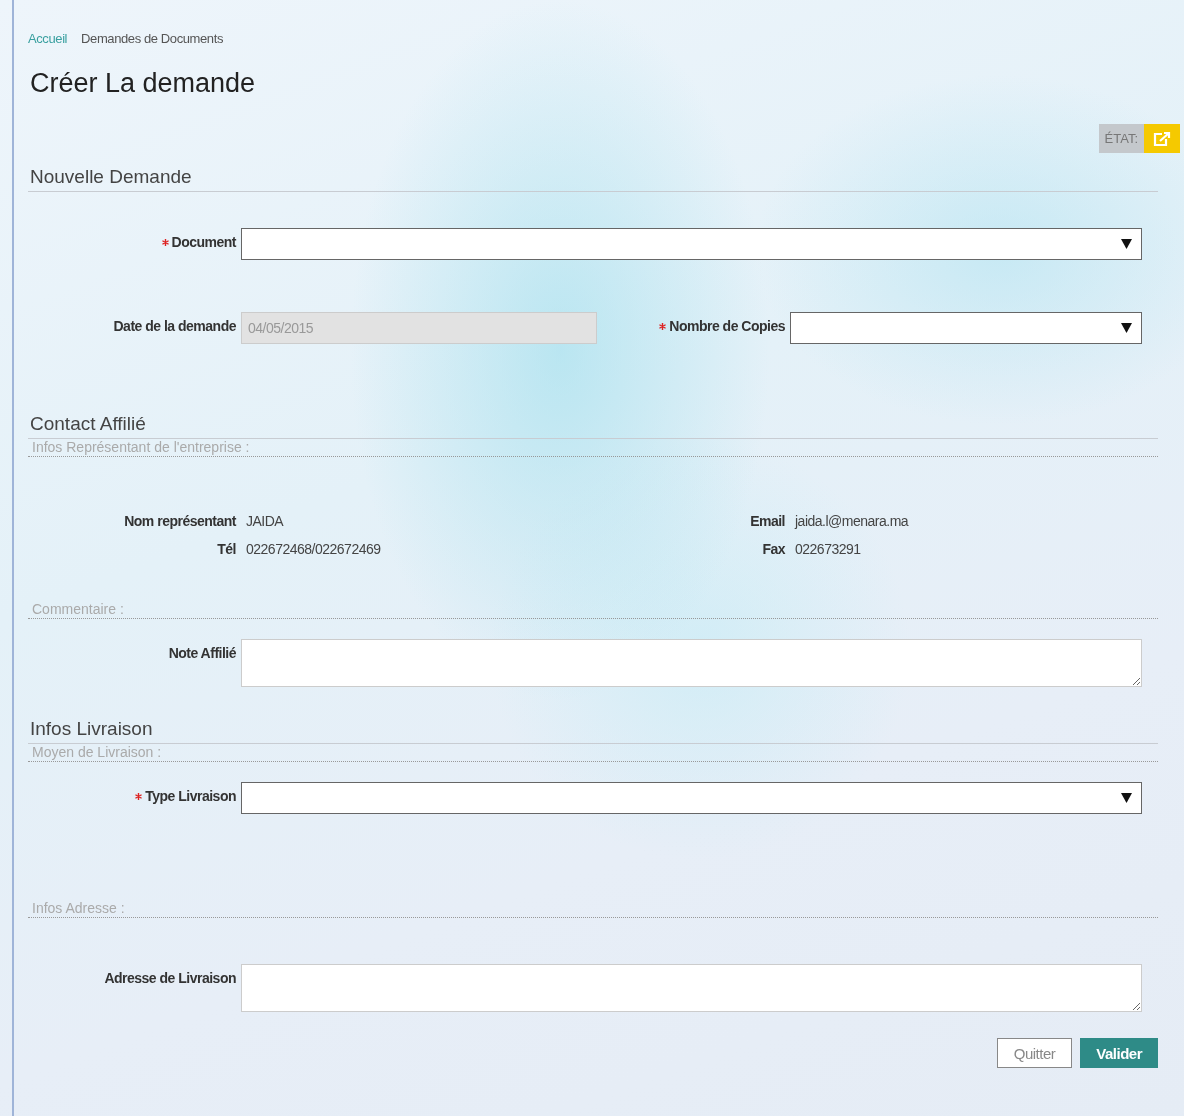 The height and width of the screenshot is (1116, 1184). What do you see at coordinates (226, 549) in the screenshot?
I see `field-label: Tél` at bounding box center [226, 549].